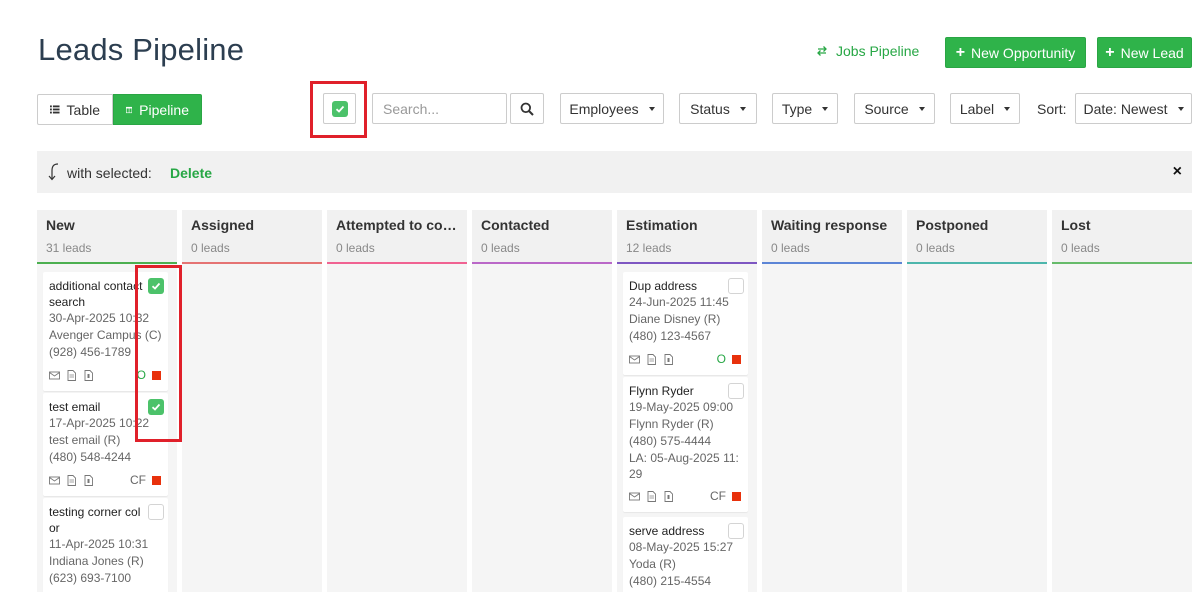  I want to click on table-view-button: Table, so click(75, 109).